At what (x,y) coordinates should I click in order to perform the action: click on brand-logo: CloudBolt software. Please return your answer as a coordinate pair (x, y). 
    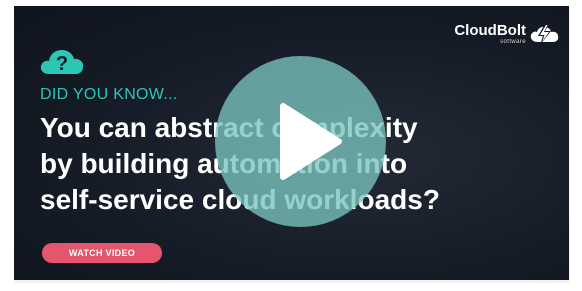
    Looking at the image, I should click on (508, 34).